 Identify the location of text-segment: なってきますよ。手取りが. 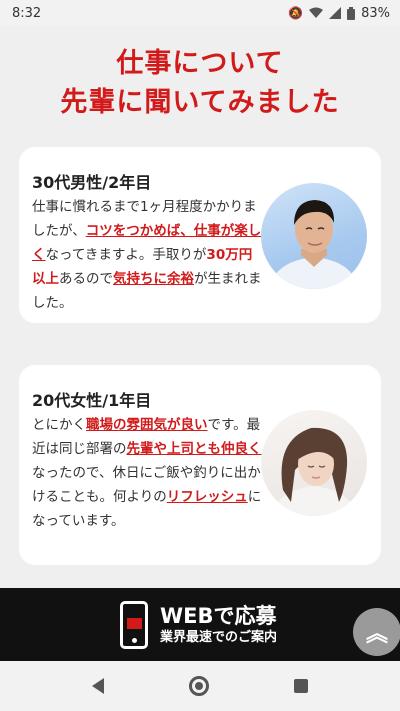
(126, 255).